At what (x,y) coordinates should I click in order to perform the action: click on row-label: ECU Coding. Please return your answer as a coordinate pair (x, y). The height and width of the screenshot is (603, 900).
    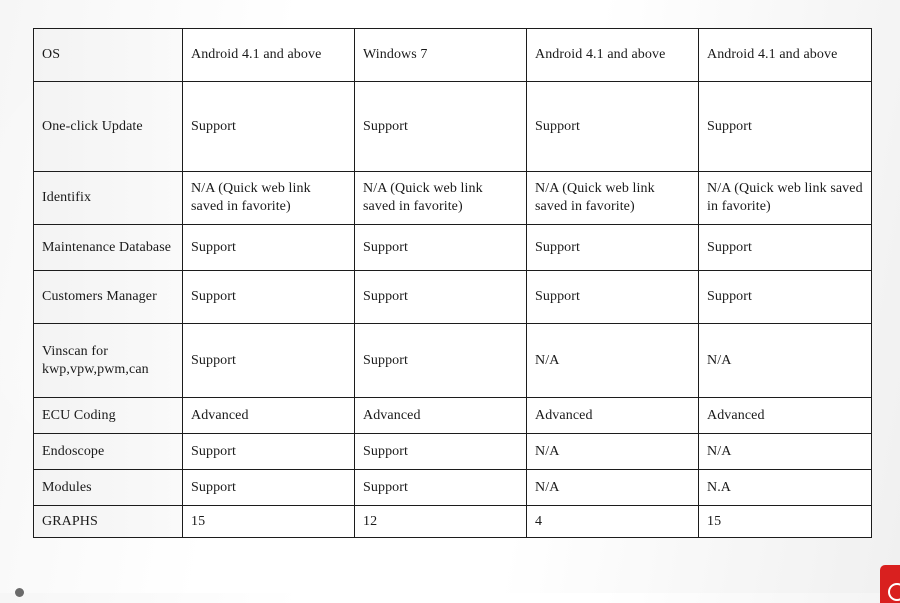
    Looking at the image, I should click on (108, 415).